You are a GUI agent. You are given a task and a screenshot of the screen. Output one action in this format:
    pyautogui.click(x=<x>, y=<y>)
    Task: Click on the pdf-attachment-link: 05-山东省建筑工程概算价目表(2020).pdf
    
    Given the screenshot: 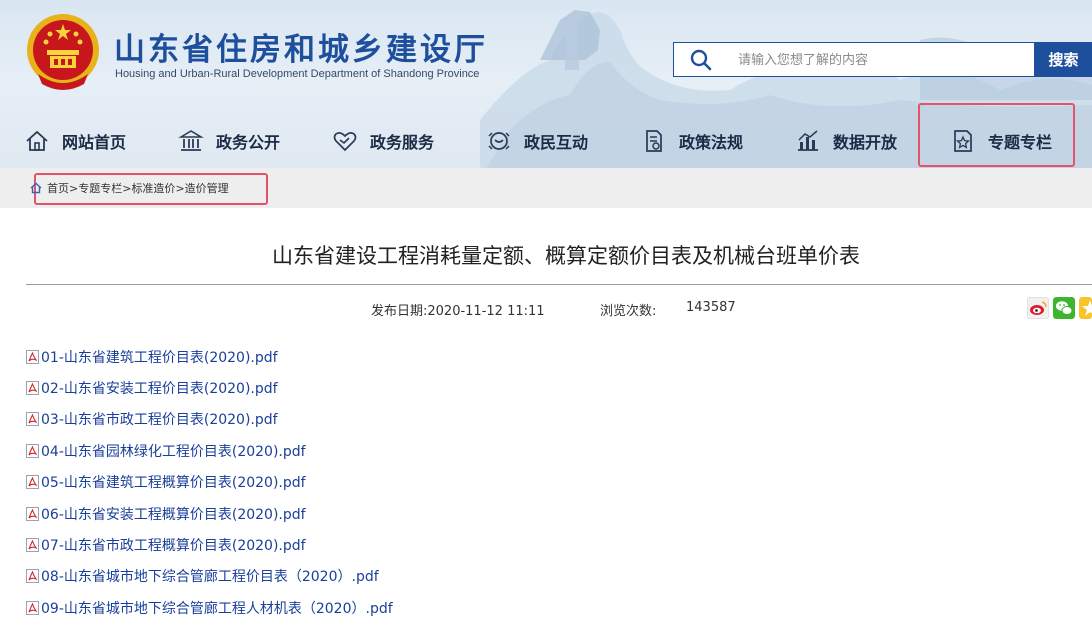 What is the action you would take?
    pyautogui.click(x=209, y=482)
    